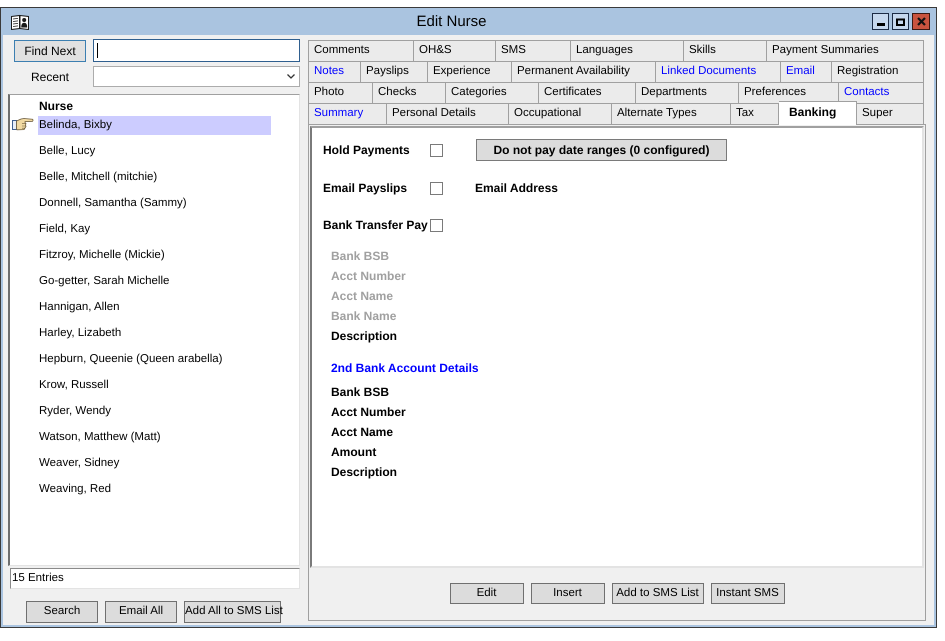 The width and height of the screenshot is (945, 641). Describe the element at coordinates (533, 50) in the screenshot. I see `tab: SMS` at that location.